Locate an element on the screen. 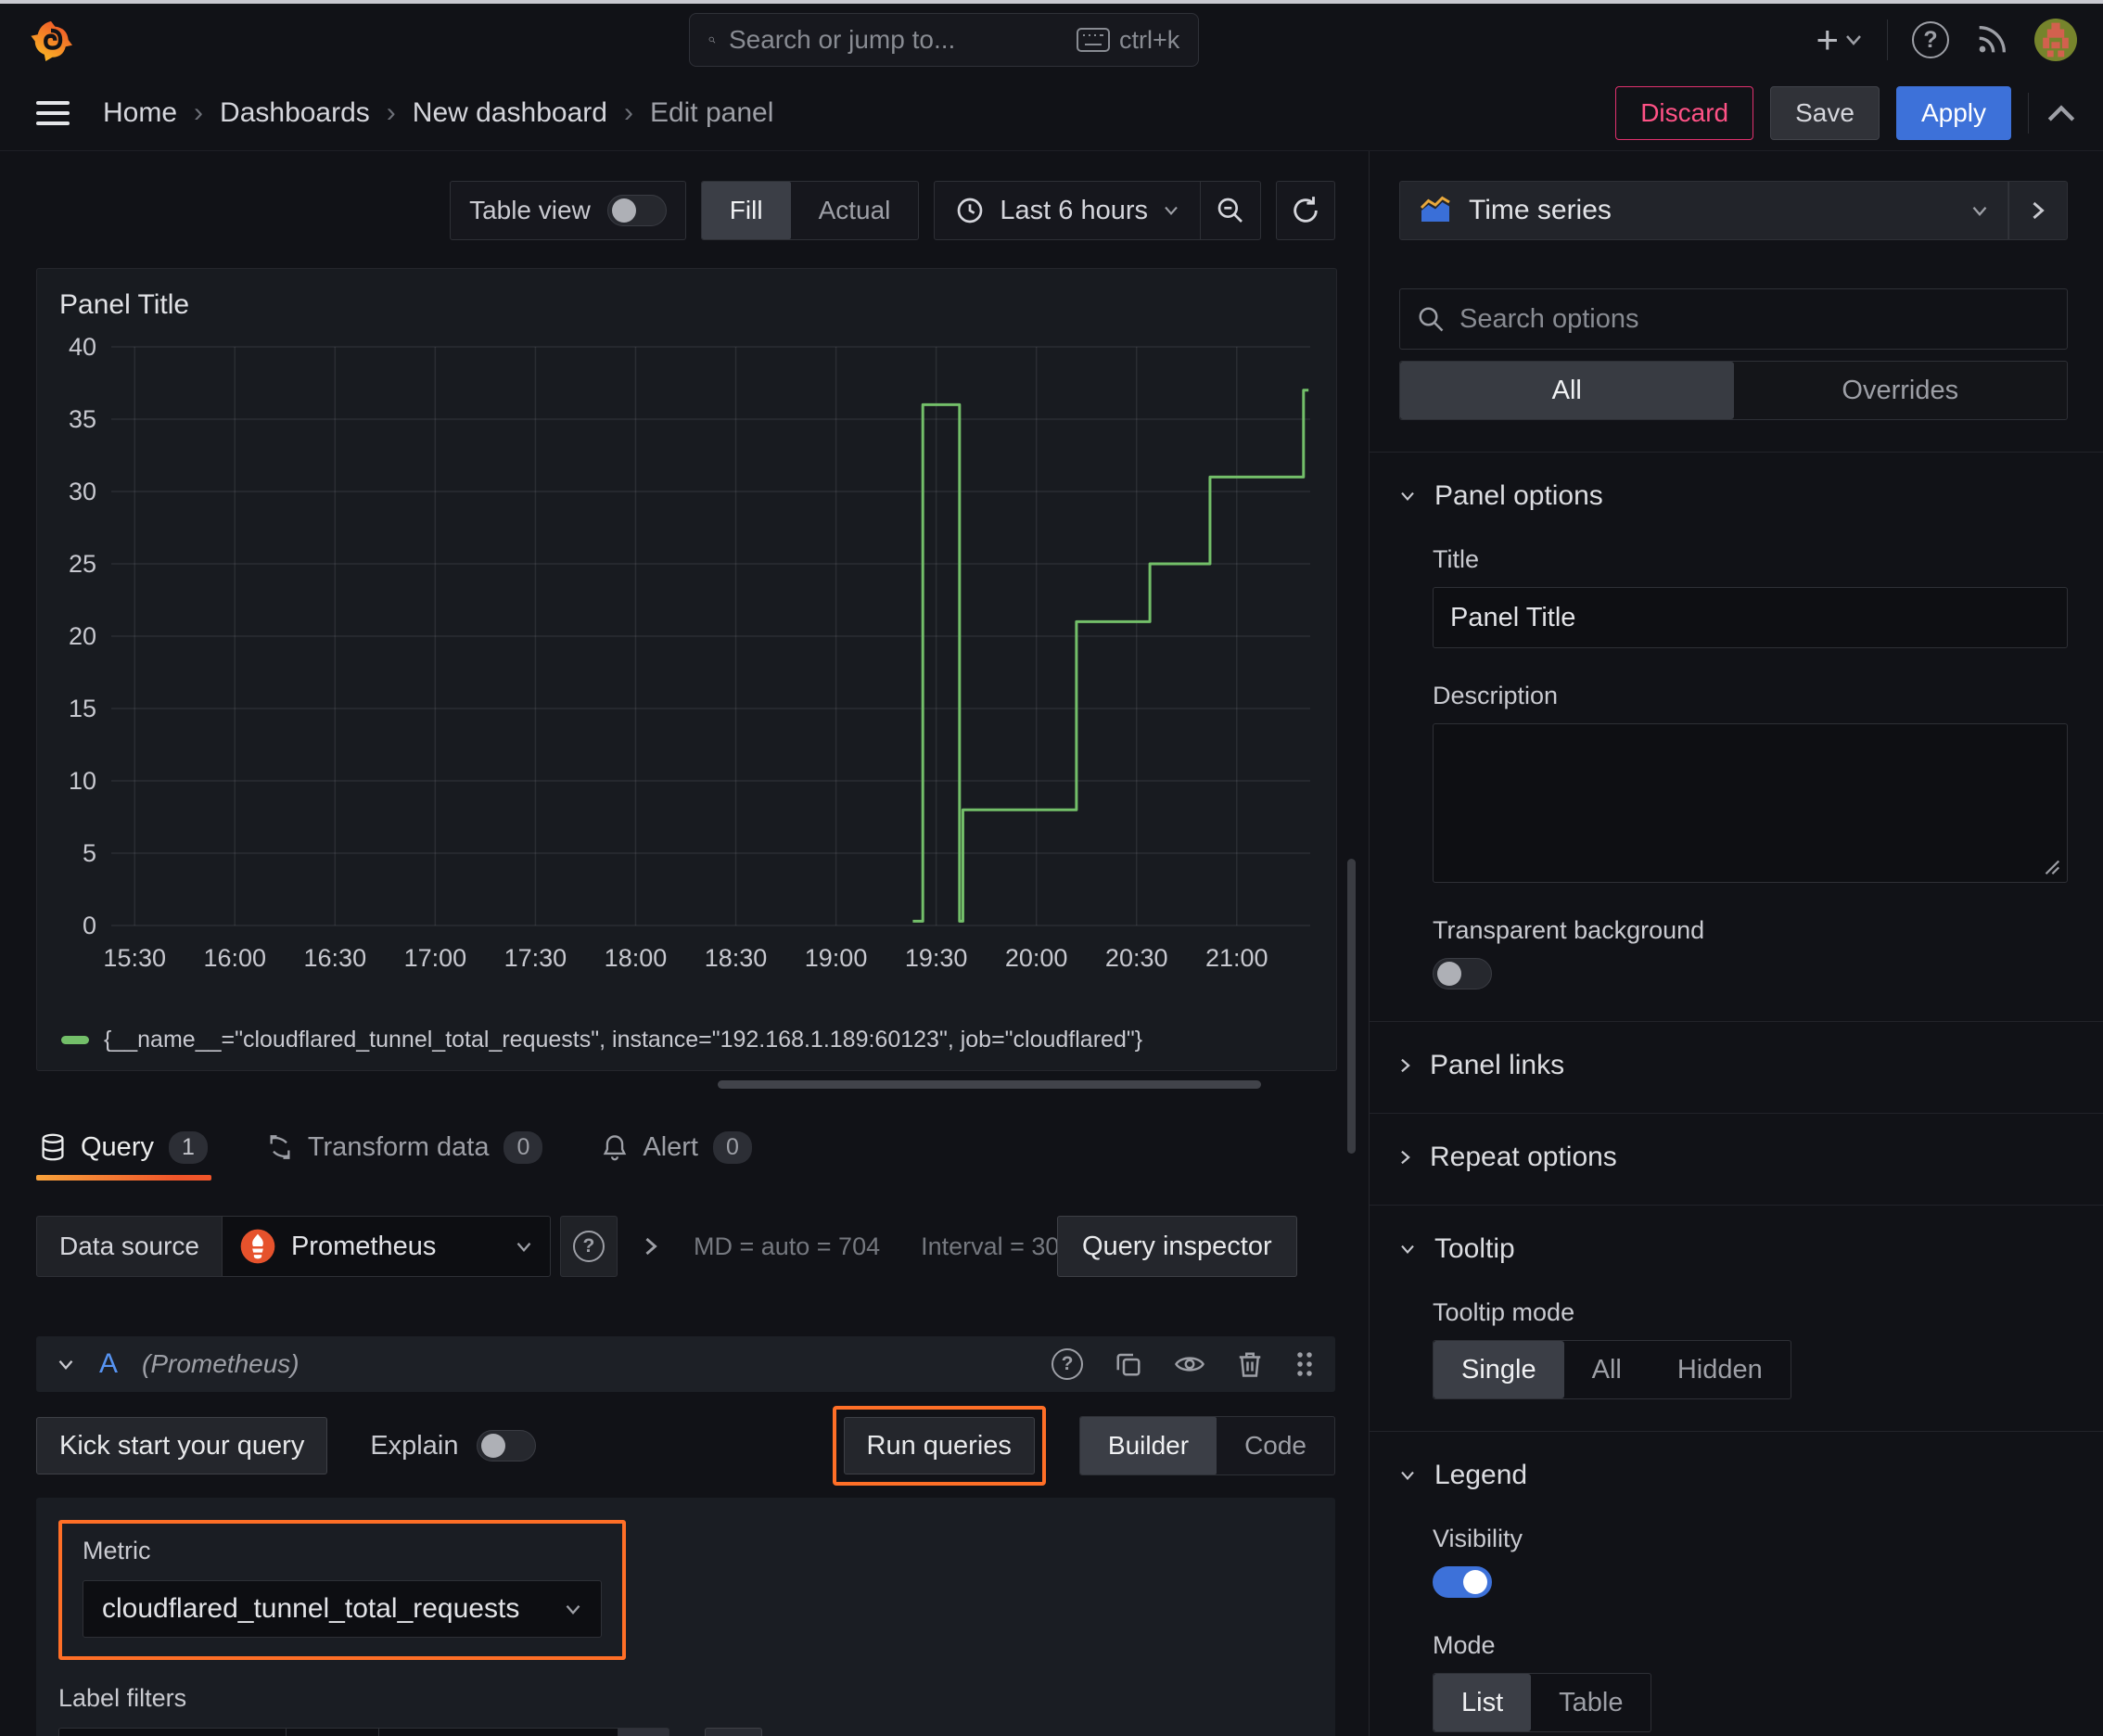  query-help-icon: ? is located at coordinates (1067, 1364).